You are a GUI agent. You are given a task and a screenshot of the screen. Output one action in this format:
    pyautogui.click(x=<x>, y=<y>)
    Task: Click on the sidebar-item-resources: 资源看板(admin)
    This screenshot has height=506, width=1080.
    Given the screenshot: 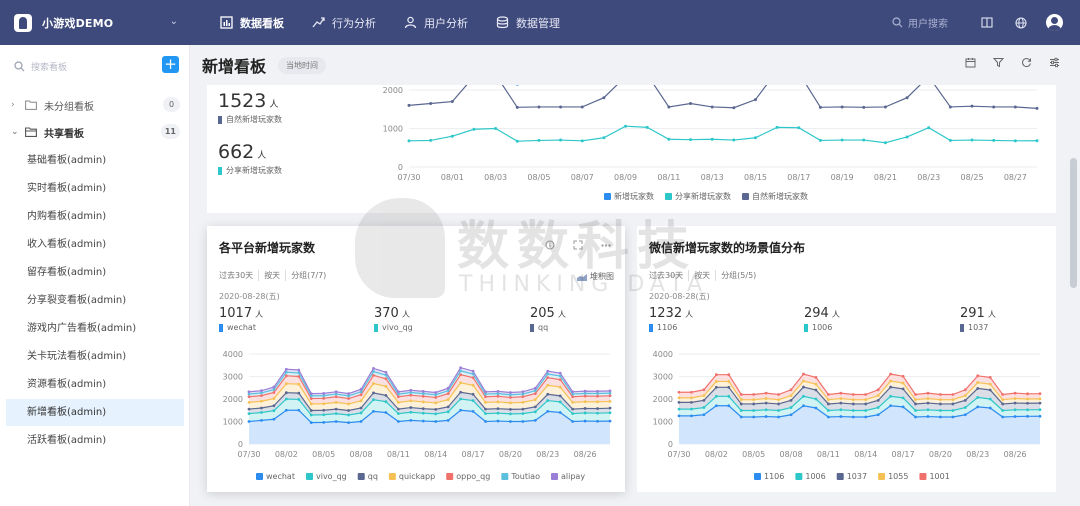 What is the action you would take?
    pyautogui.click(x=95, y=384)
    